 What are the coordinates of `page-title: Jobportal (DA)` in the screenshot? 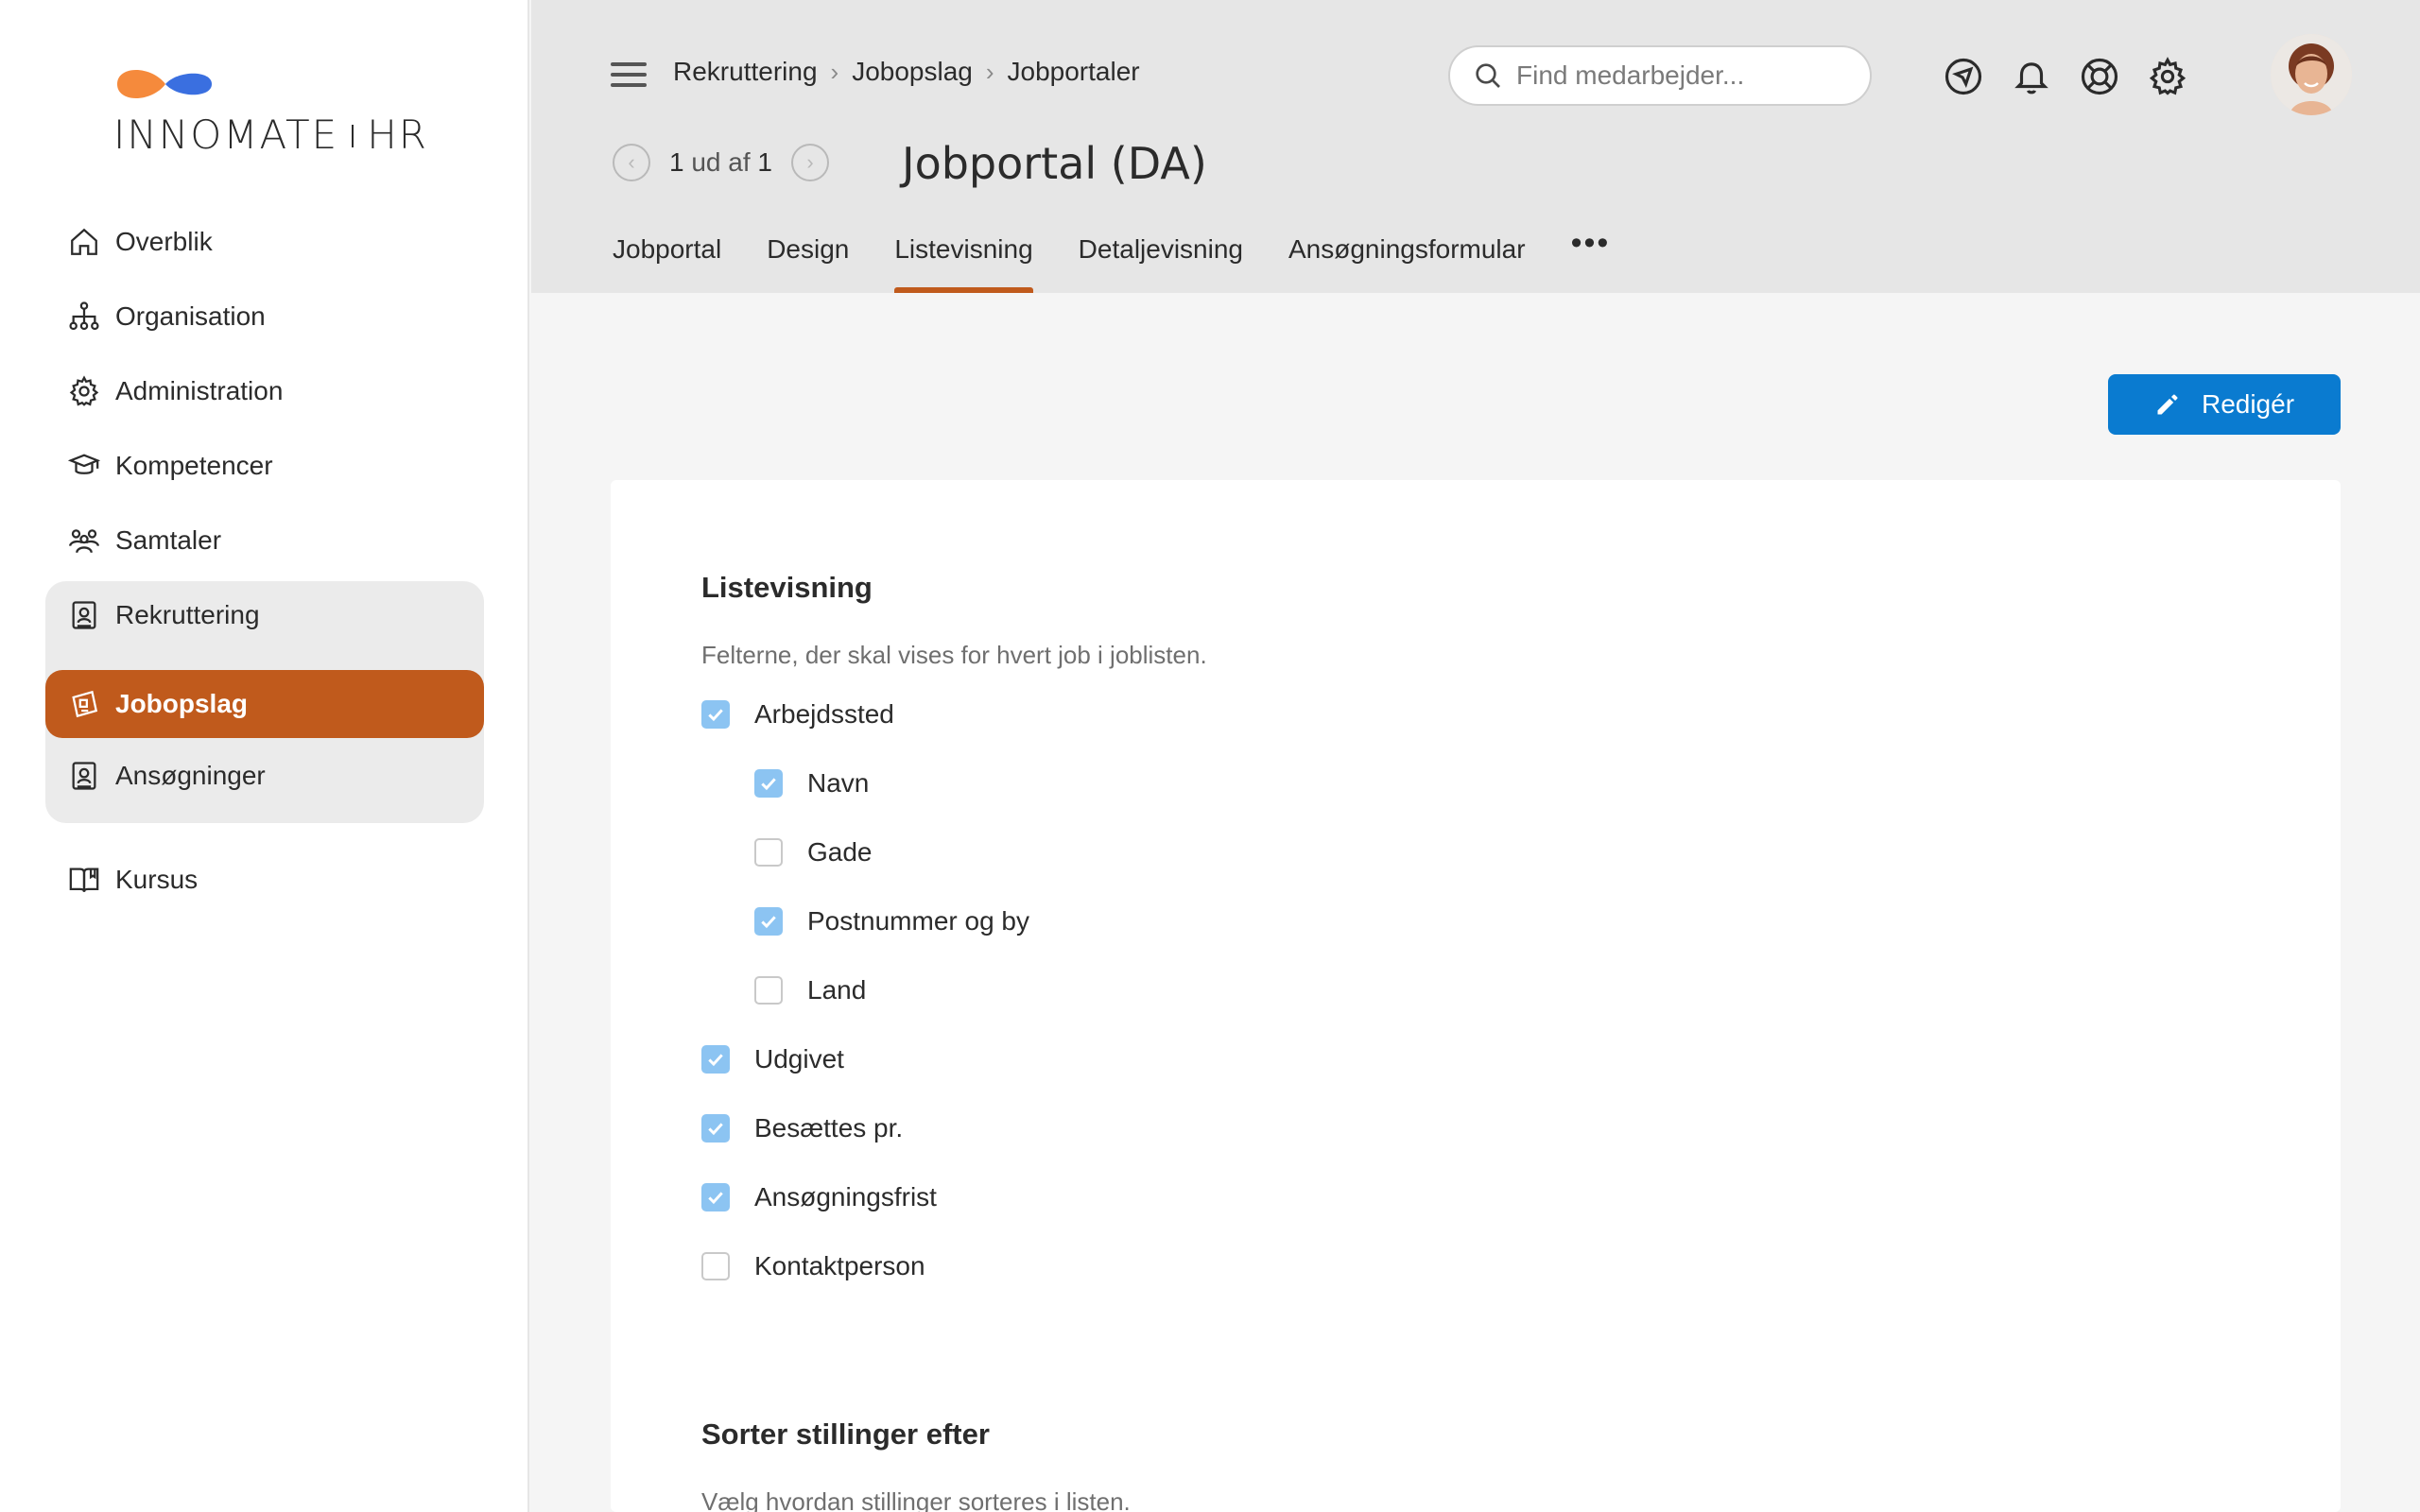 It's located at (1054, 163).